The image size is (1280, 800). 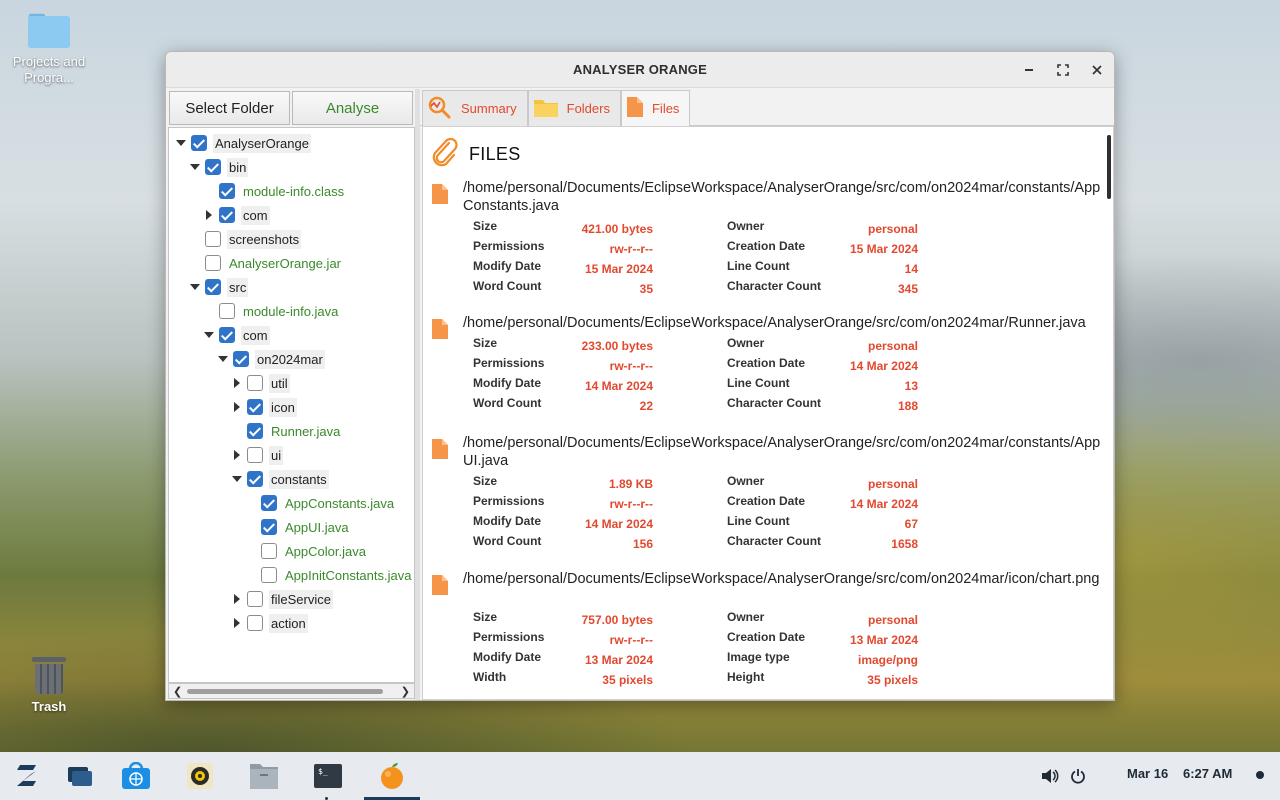 I want to click on tree-row: Runner.java, so click(x=286, y=431).